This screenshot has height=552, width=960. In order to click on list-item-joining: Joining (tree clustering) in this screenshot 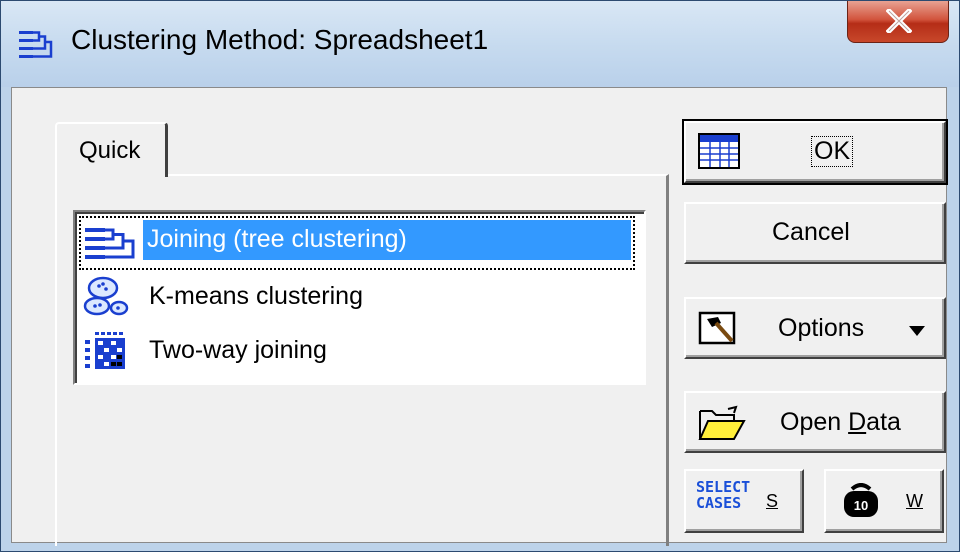, I will do `click(357, 243)`.